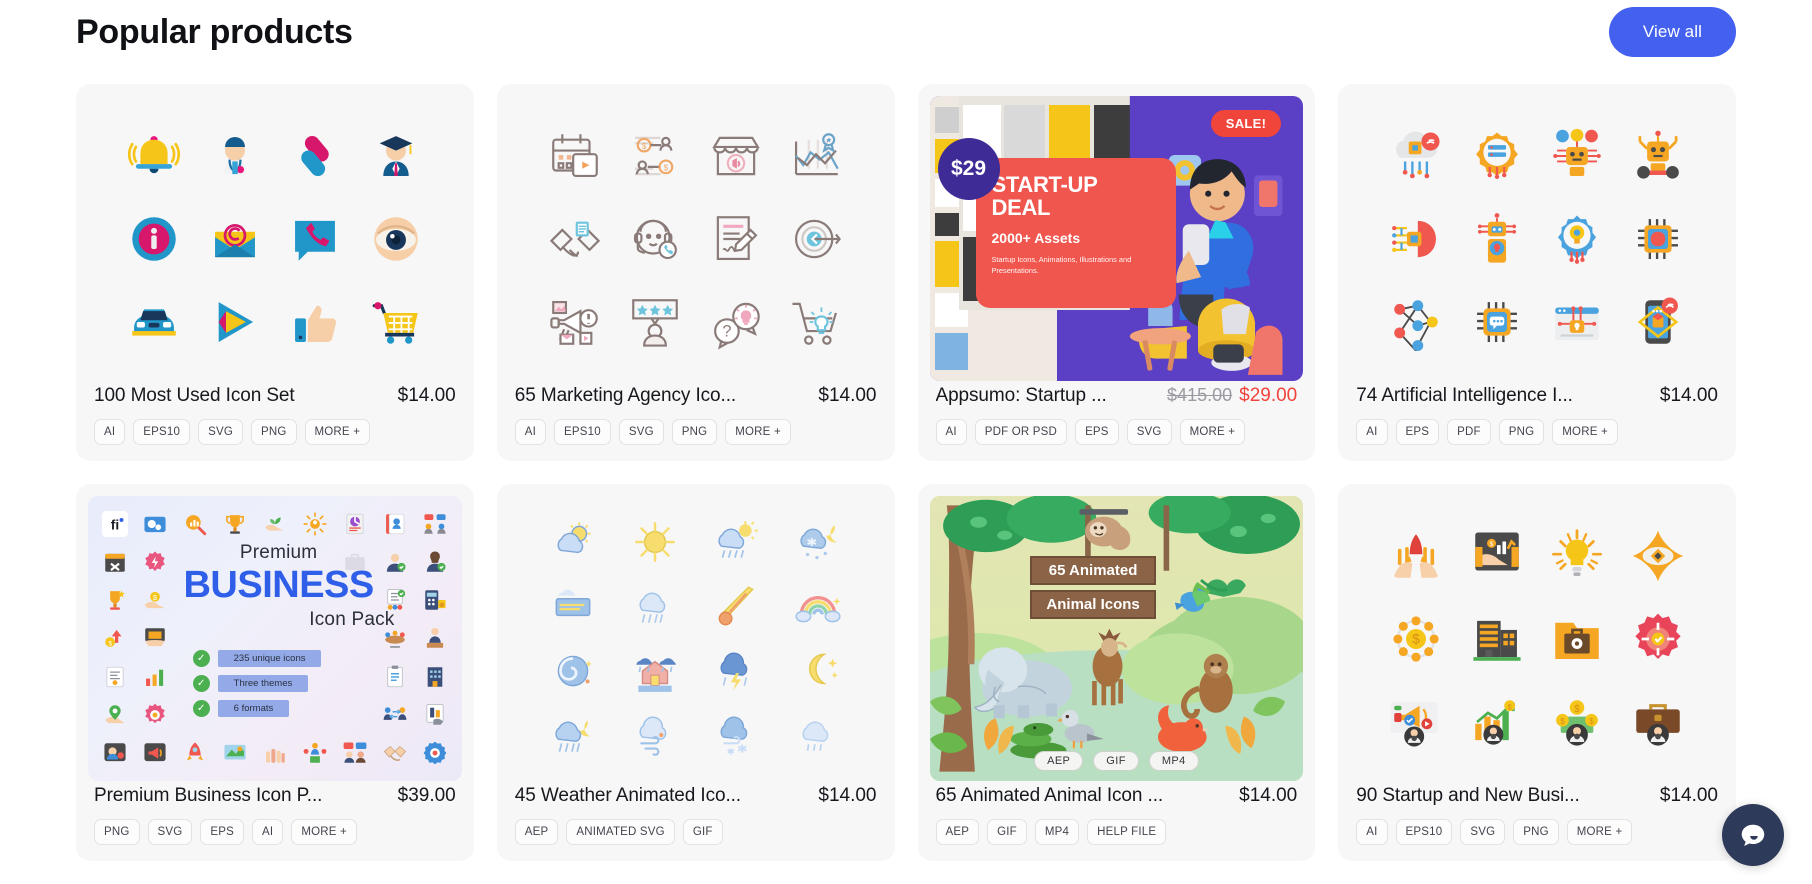 This screenshot has height=884, width=1812. I want to click on snow-wind-icon, so click(736, 735).